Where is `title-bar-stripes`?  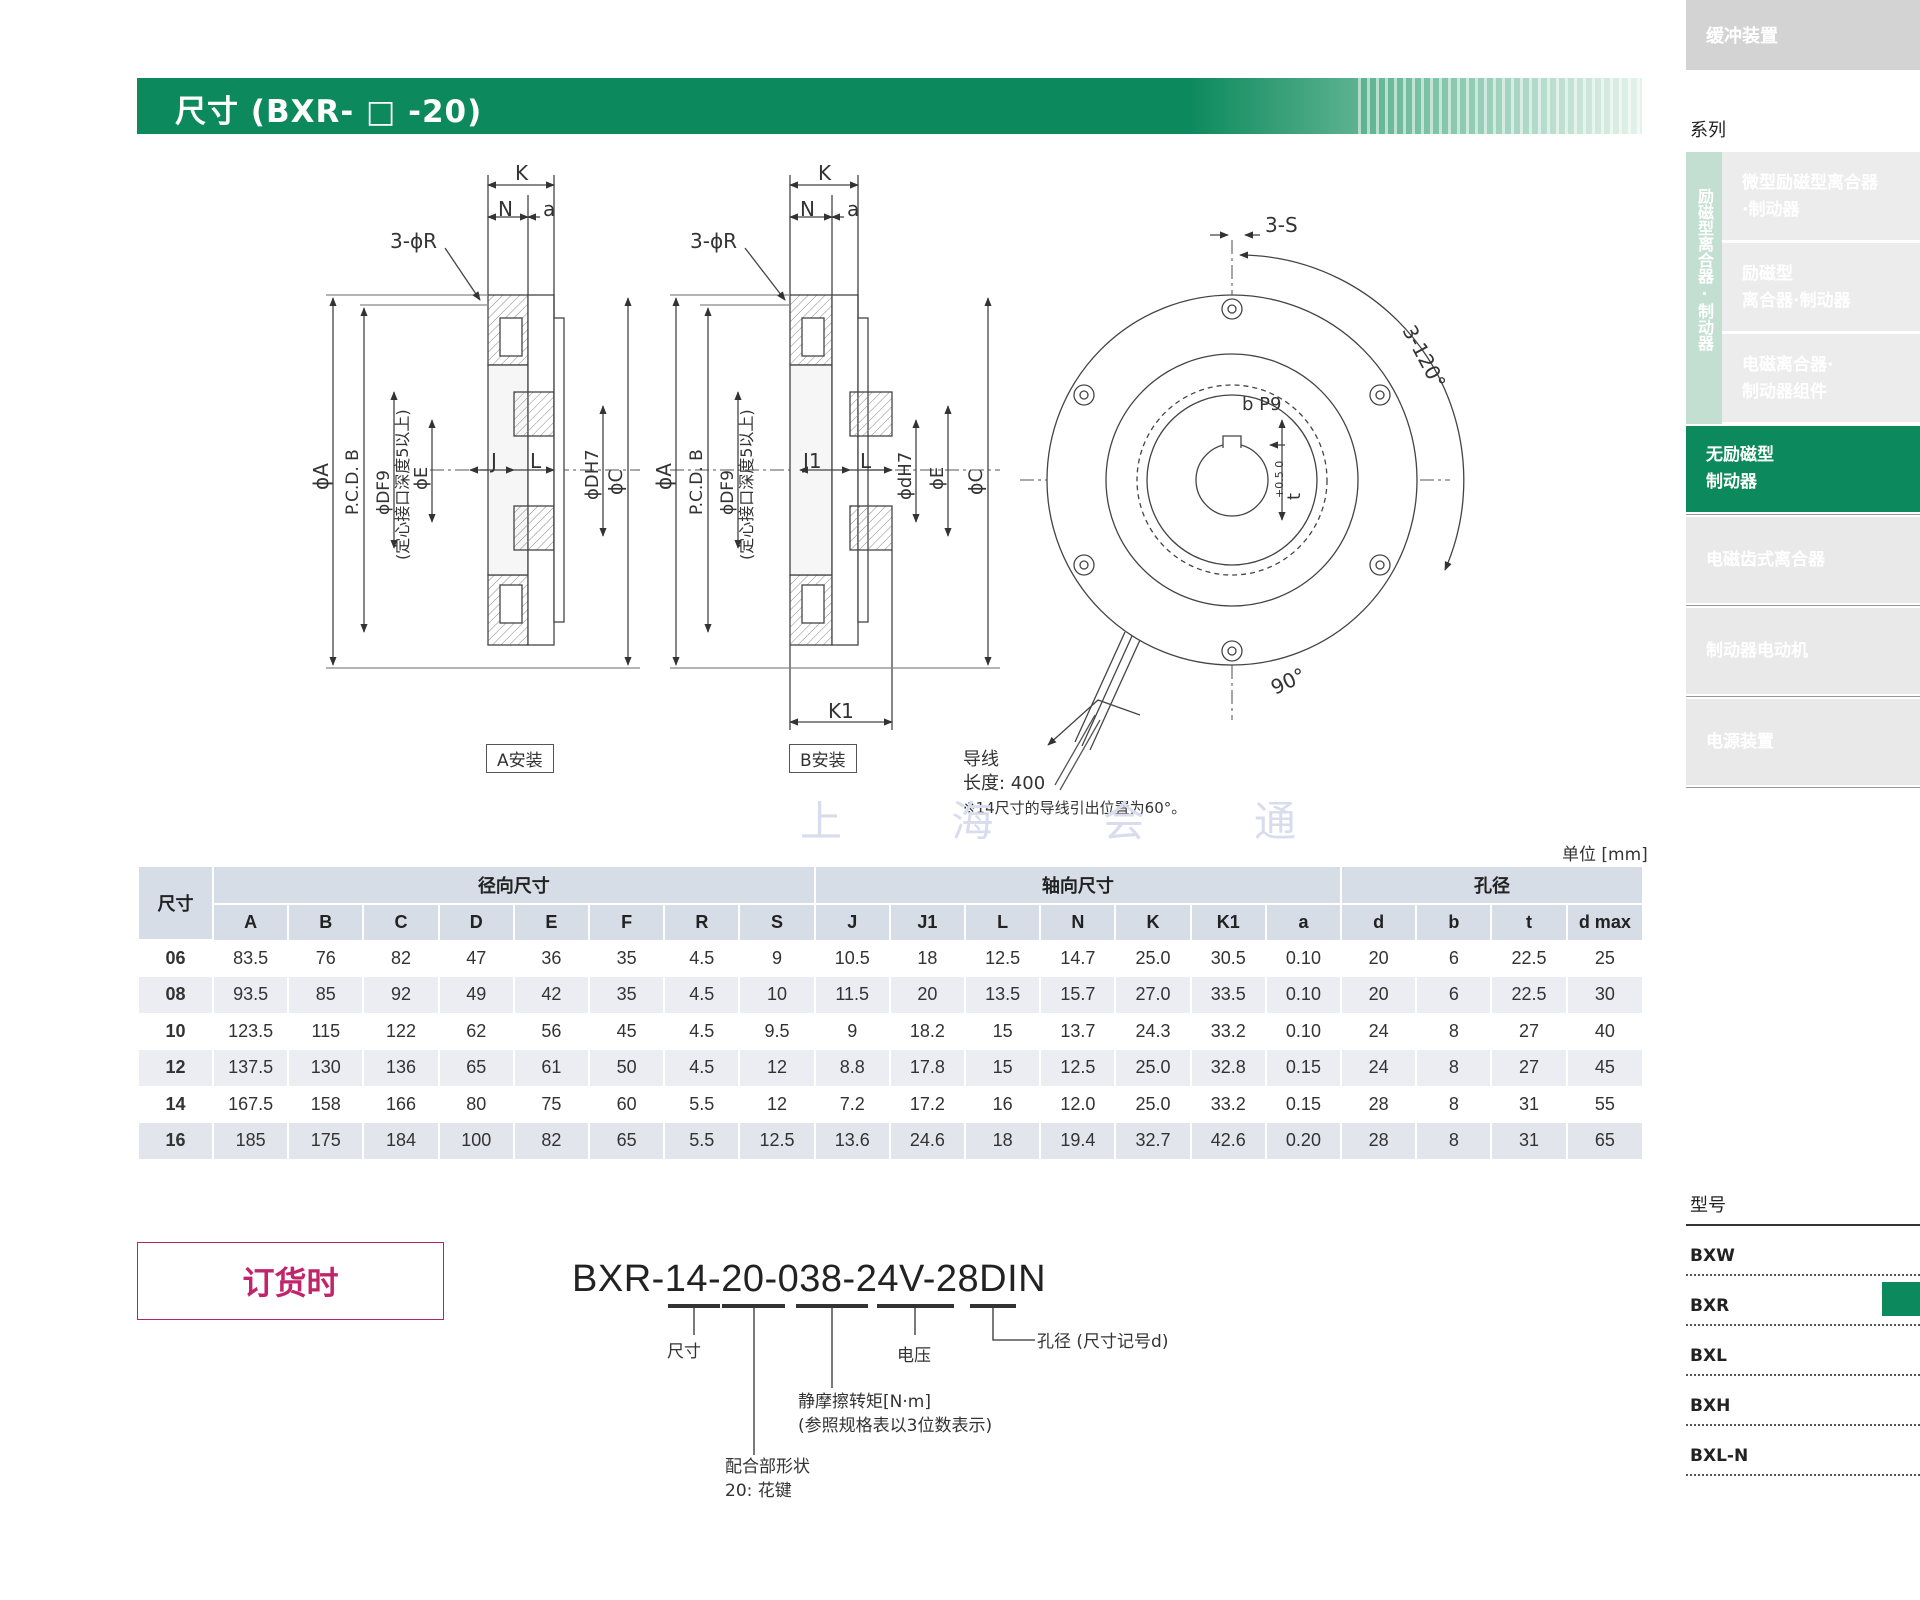 title-bar-stripes is located at coordinates (1497, 106).